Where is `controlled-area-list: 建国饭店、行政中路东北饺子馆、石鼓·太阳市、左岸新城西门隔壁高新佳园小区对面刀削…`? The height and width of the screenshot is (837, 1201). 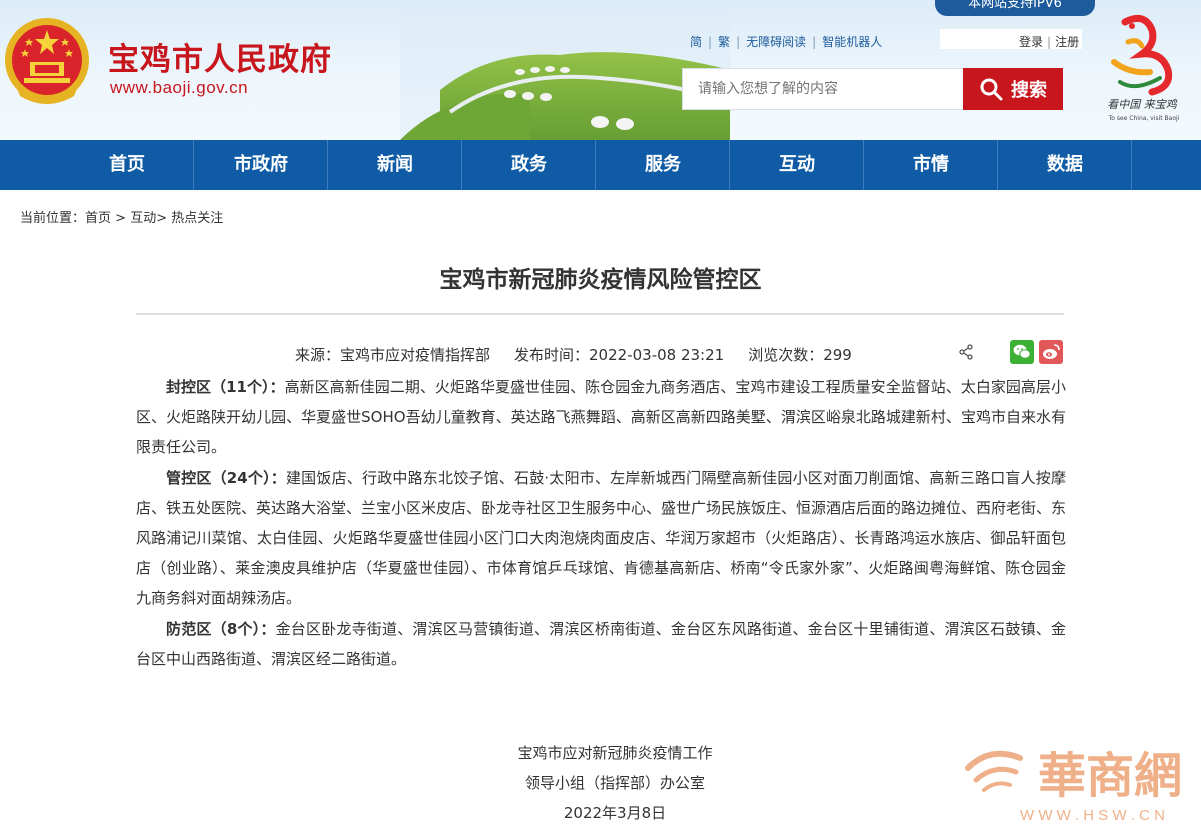 controlled-area-list: 建国饭店、行政中路东北饺子馆、石鼓·太阳市、左岸新城西门隔壁高新佳园小区对面刀削… is located at coordinates (601, 538).